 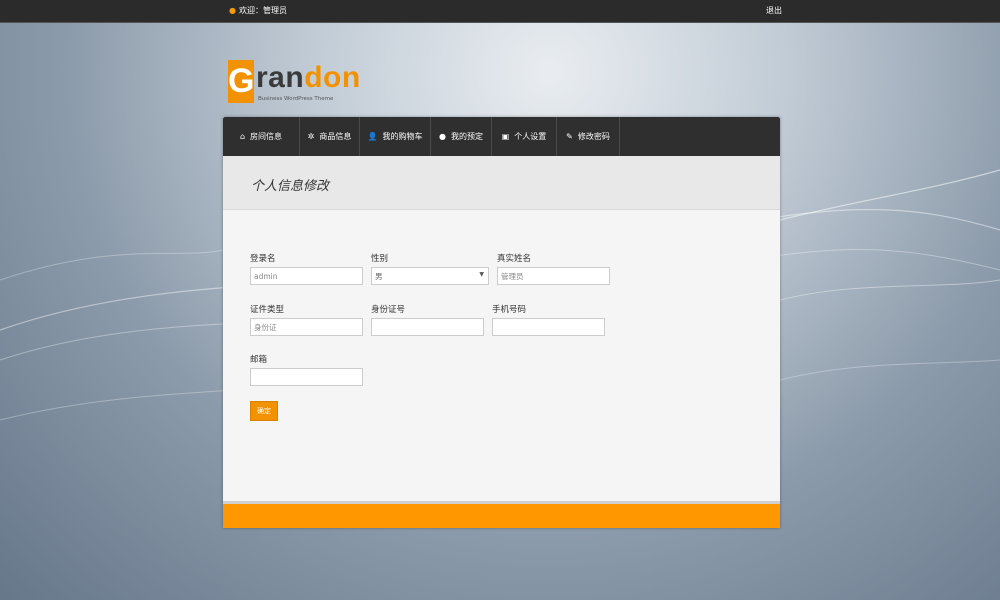 I want to click on logo-letter: G, so click(x=241, y=81).